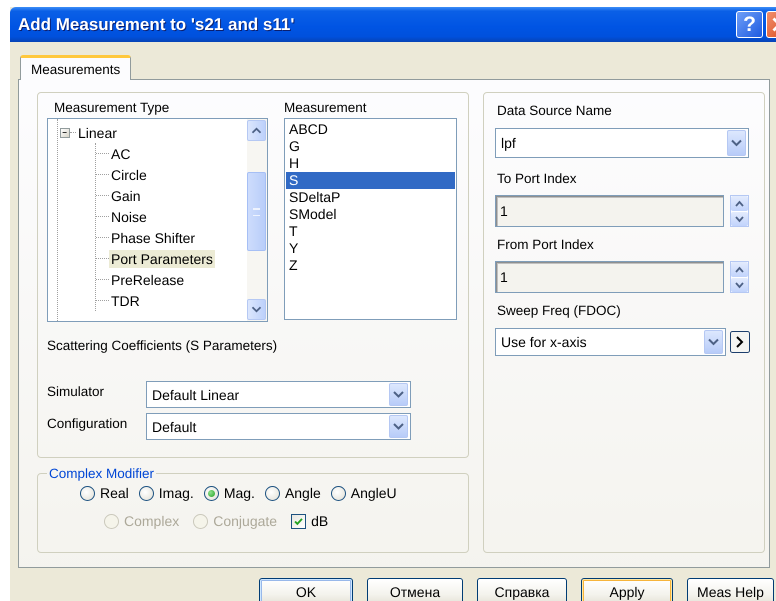 Image resolution: width=776 pixels, height=601 pixels. What do you see at coordinates (370, 146) in the screenshot?
I see `list-item: G` at bounding box center [370, 146].